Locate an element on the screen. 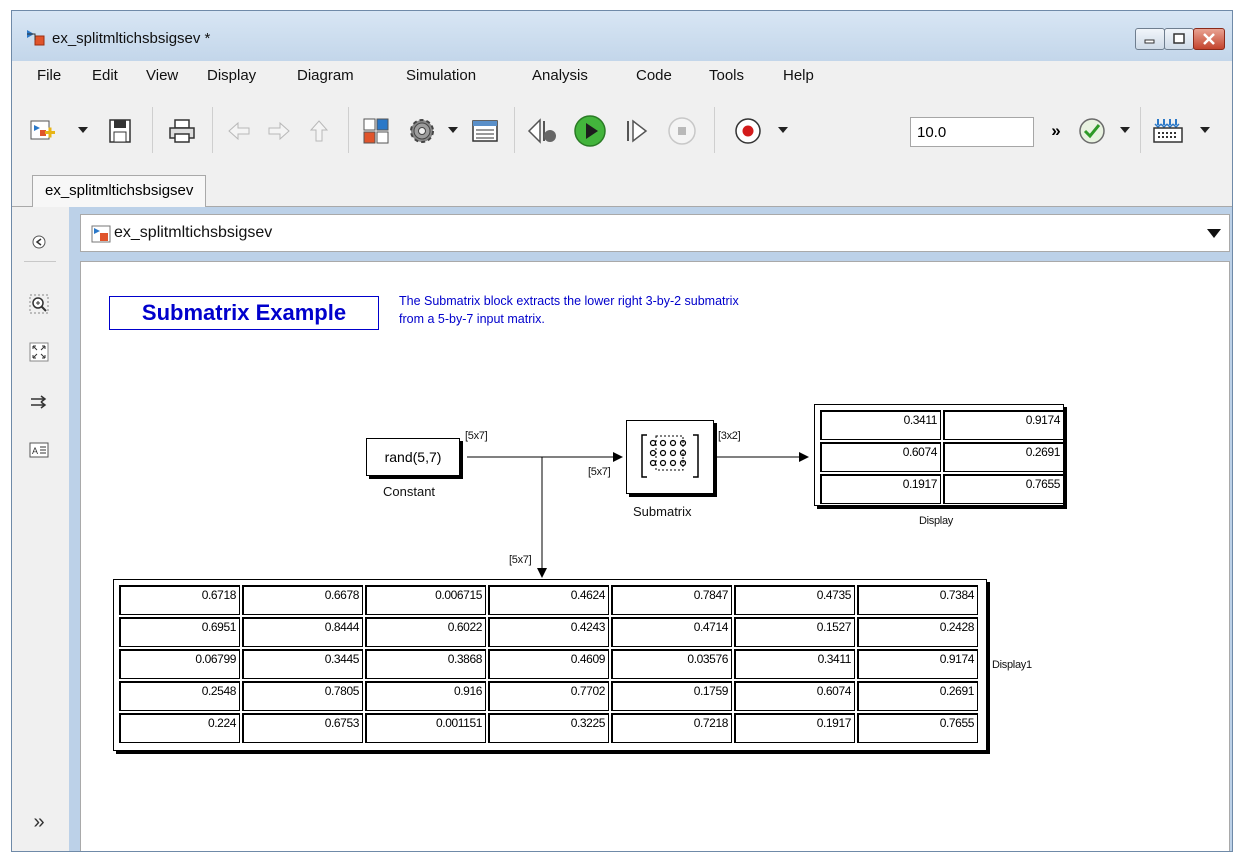 This screenshot has height=860, width=1242. svg-text: A is located at coordinates (35, 451).